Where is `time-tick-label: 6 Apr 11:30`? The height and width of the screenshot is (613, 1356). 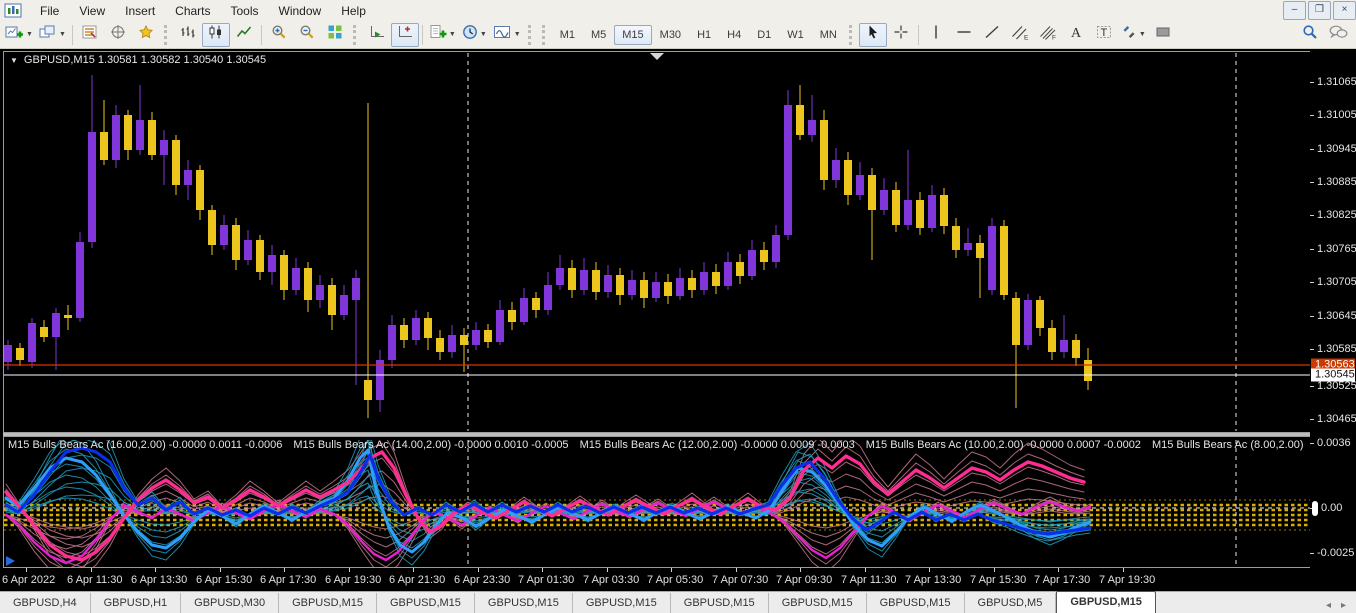 time-tick-label: 6 Apr 11:30 is located at coordinates (95, 580).